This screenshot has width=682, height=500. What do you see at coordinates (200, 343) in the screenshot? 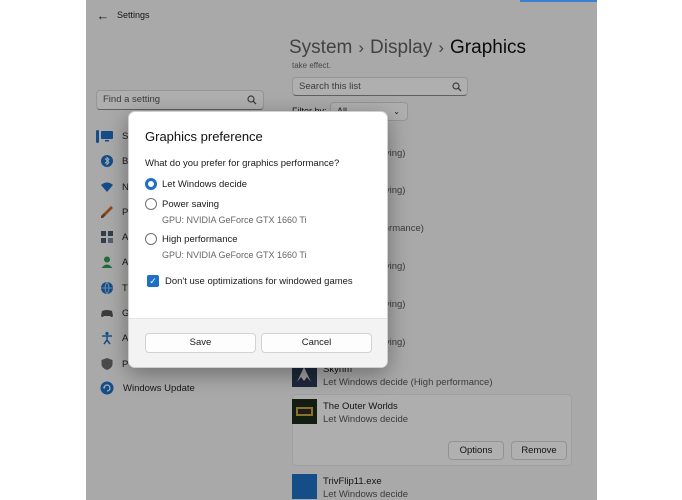
I see `save-button: Save` at bounding box center [200, 343].